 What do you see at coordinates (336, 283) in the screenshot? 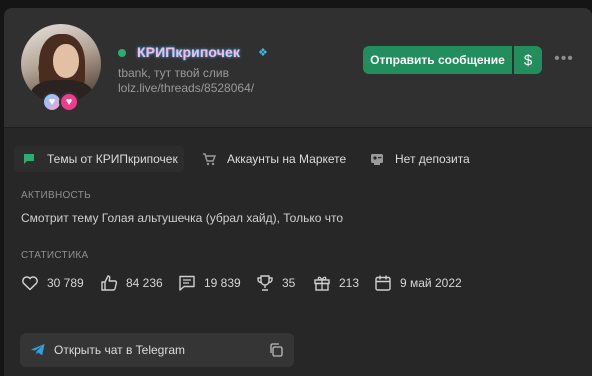
I see `stat-gifts: 213` at bounding box center [336, 283].